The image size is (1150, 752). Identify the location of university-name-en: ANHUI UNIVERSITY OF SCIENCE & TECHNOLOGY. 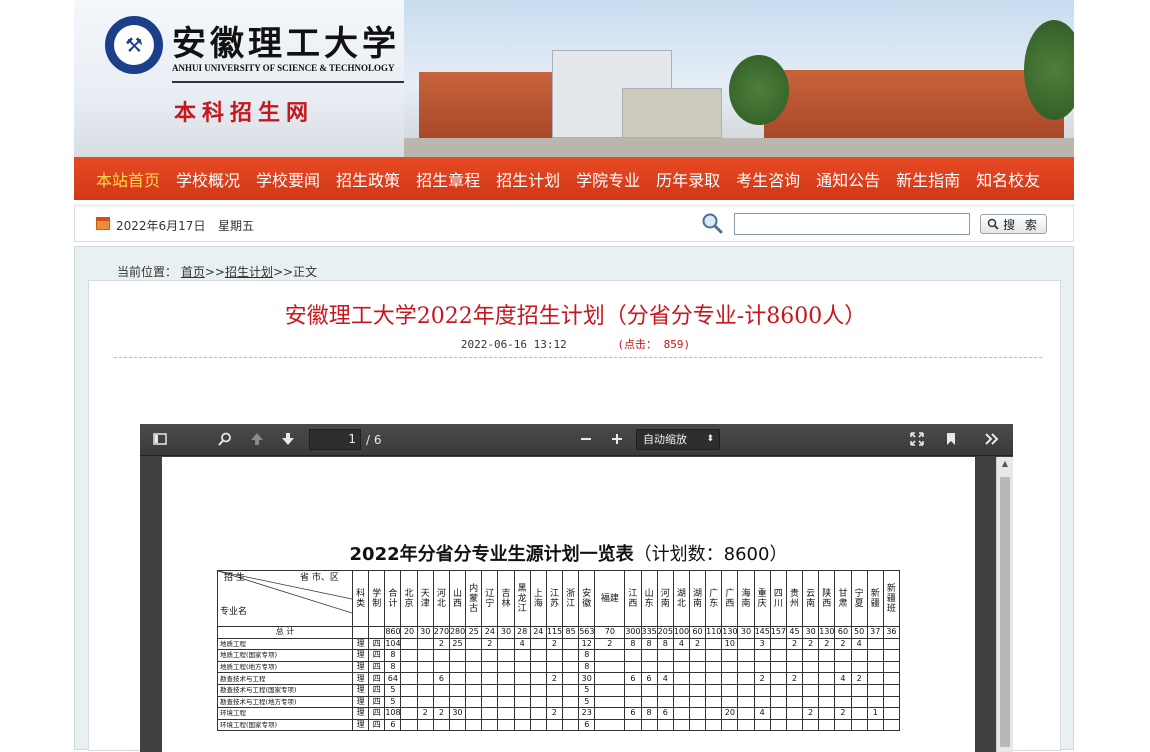
(283, 68).